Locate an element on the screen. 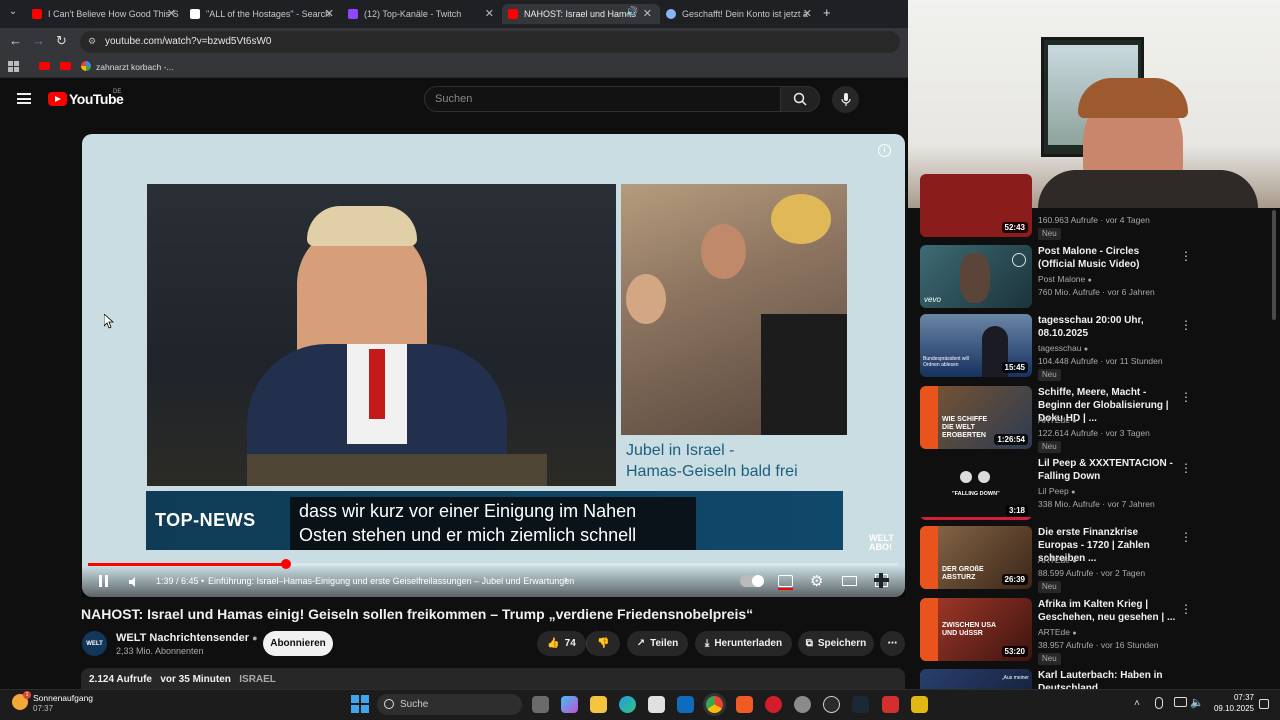  edge-icon is located at coordinates (627, 704).